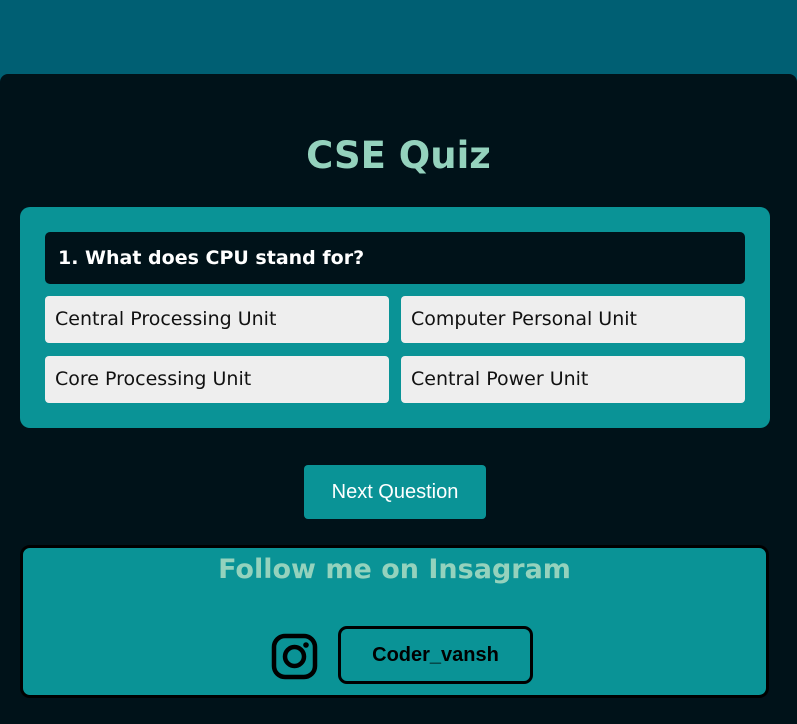 This screenshot has width=797, height=724. Describe the element at coordinates (394, 569) in the screenshot. I see `follow-title: Follow me on Insagram` at that location.